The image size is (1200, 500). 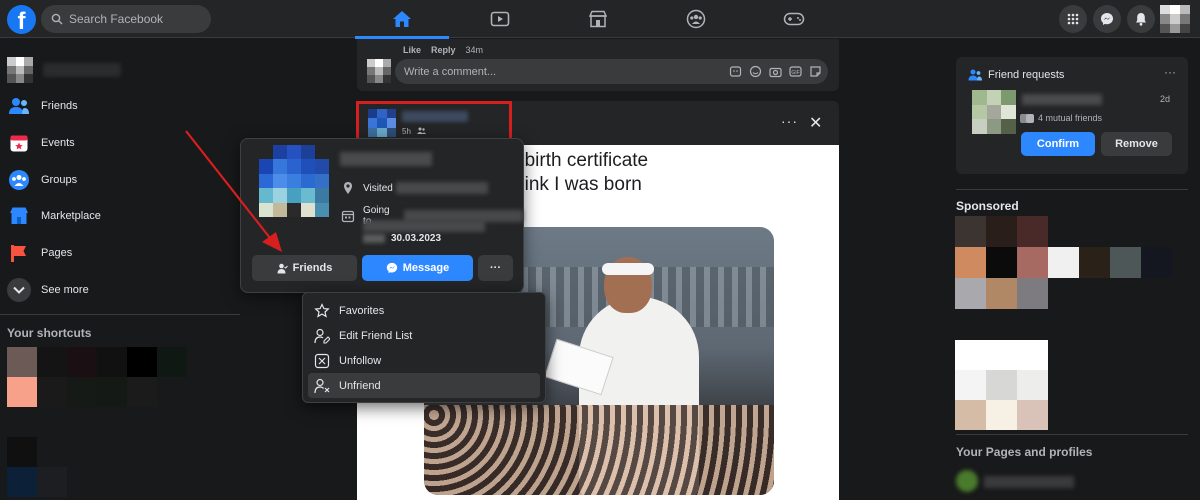 I want to click on sidebar-item-label: Marketplace, so click(x=71, y=216).